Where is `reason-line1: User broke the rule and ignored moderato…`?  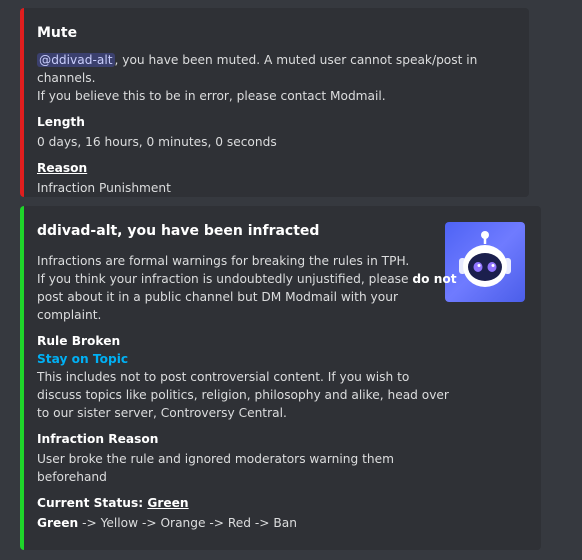
reason-line1: User broke the rule and ignored moderato… is located at coordinates (215, 459).